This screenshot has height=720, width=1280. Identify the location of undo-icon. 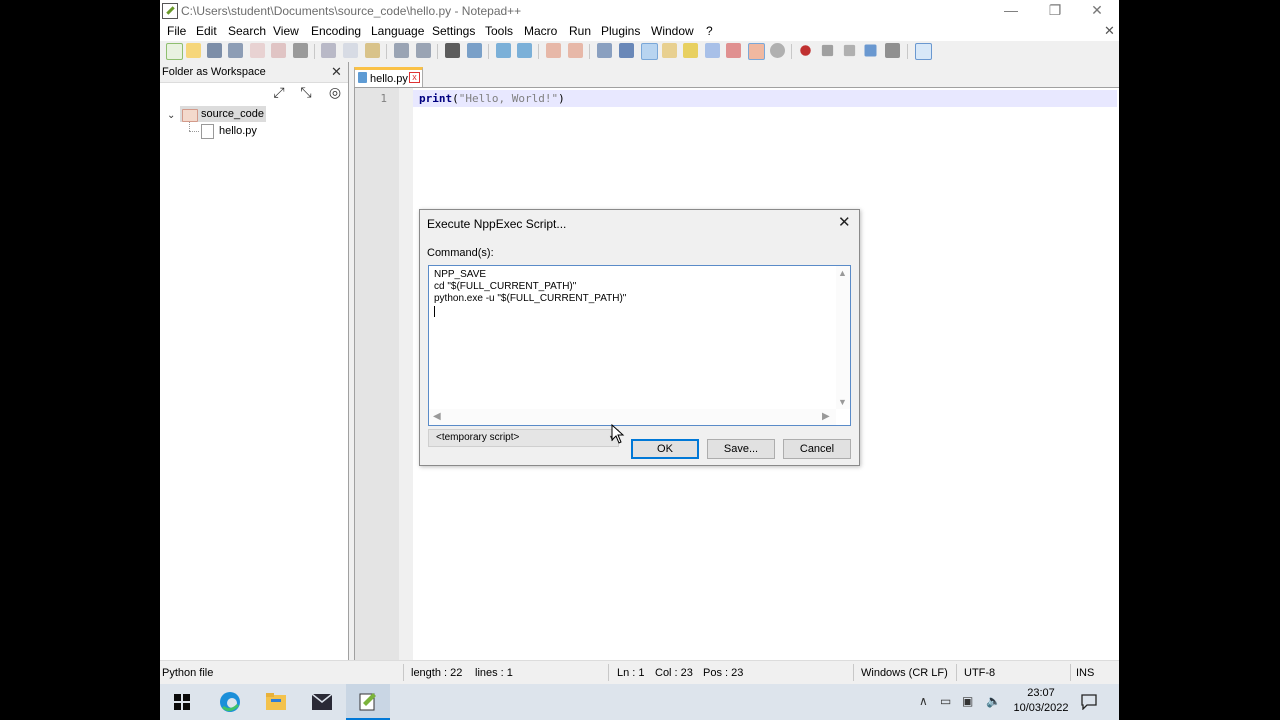
(401, 50).